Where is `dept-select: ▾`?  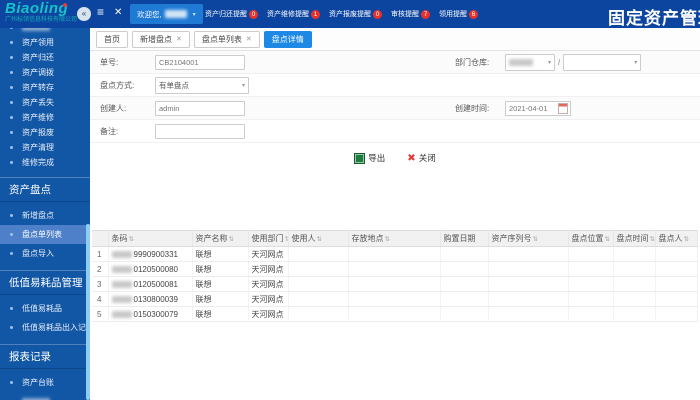
dept-select: ▾ is located at coordinates (530, 62).